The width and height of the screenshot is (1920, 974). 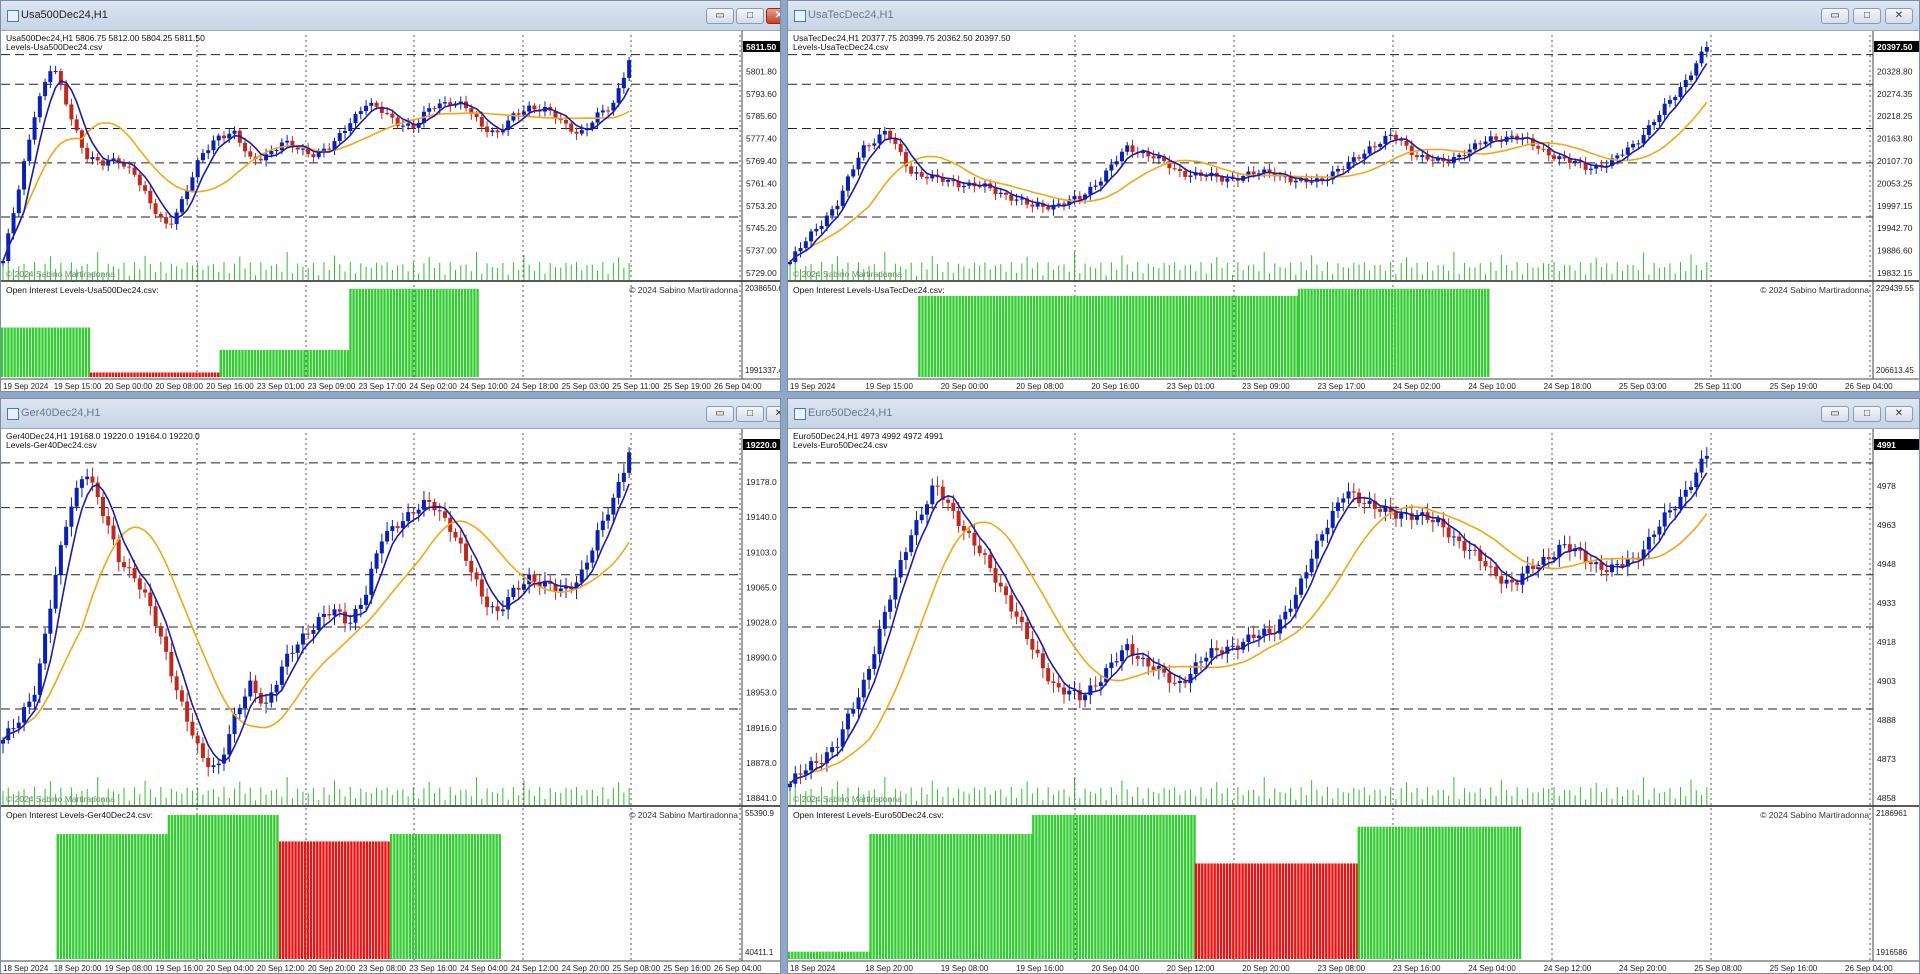 What do you see at coordinates (720, 16) in the screenshot?
I see `restore-button: ▭` at bounding box center [720, 16].